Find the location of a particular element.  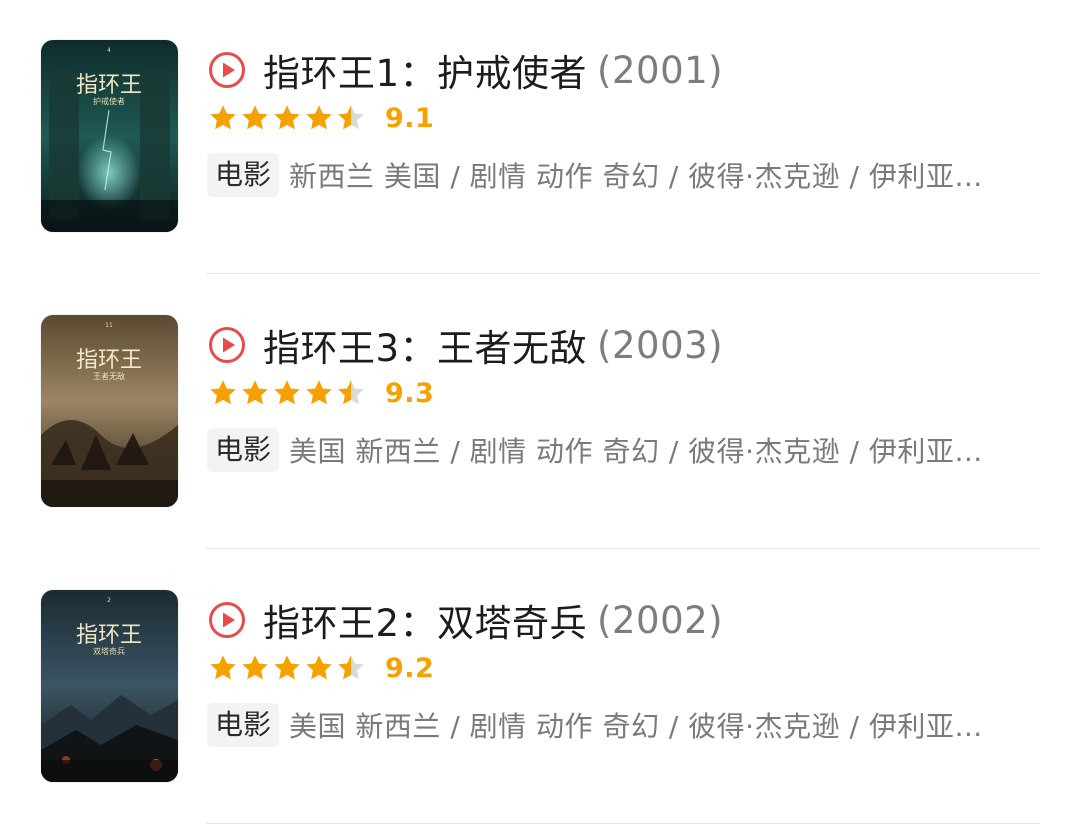

title-row: 指环王2：双塔奇兵 (2002) is located at coordinates (465, 620).